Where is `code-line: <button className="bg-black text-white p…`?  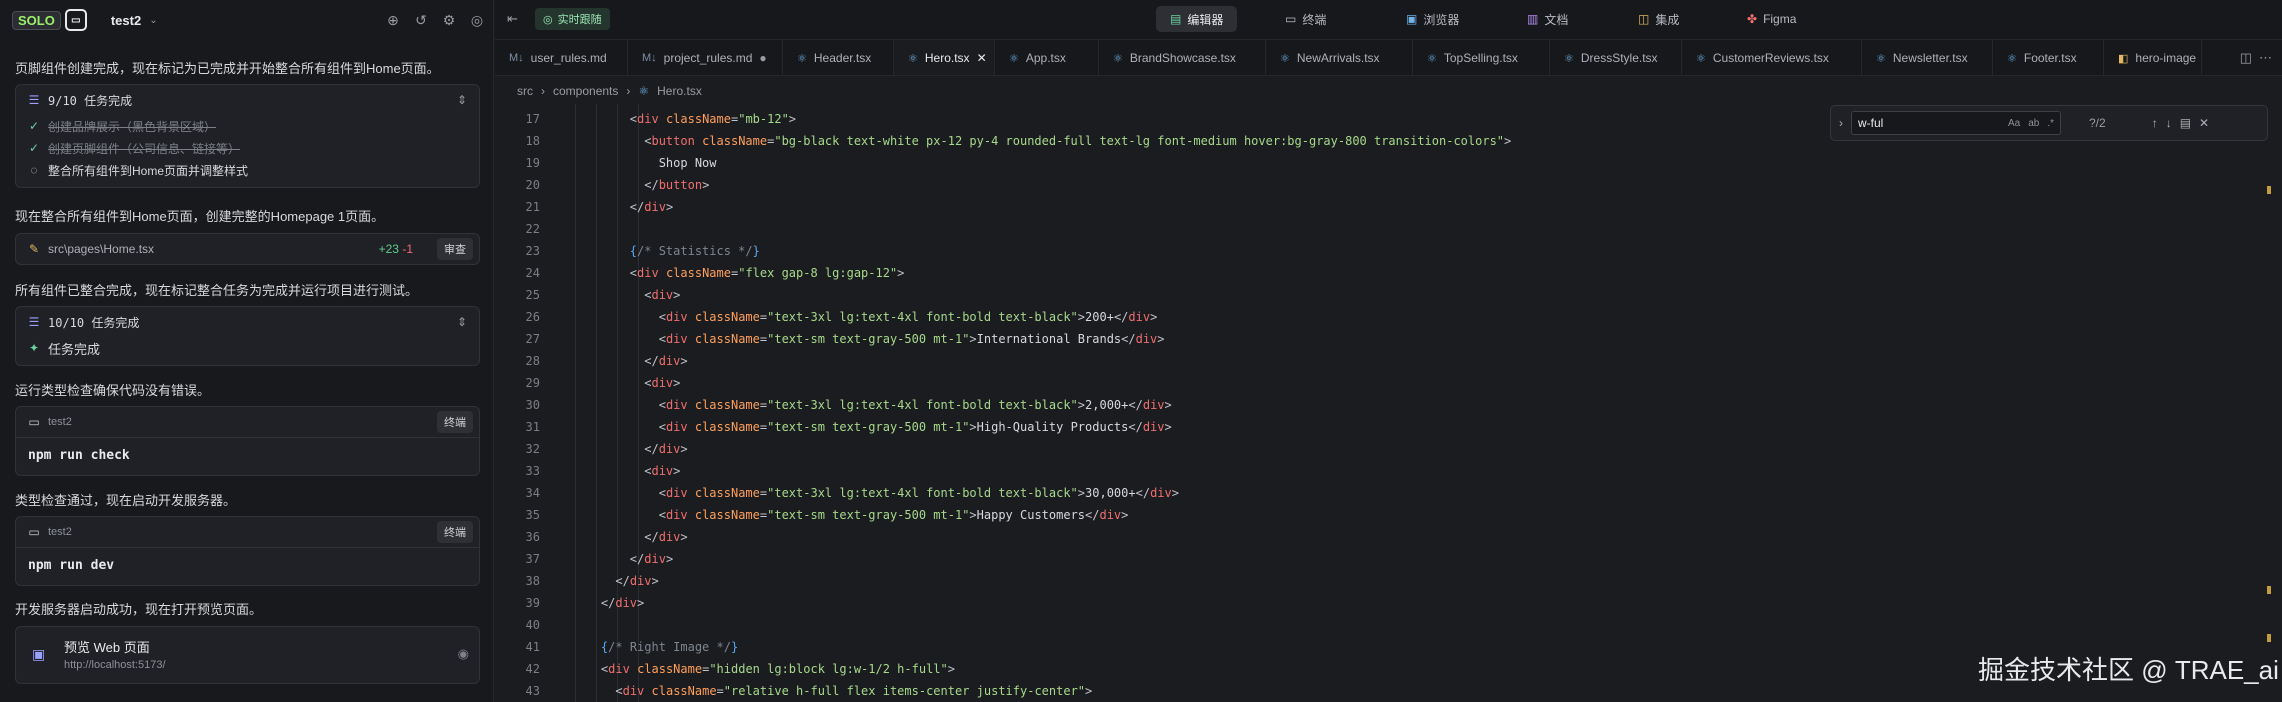 code-line: <button className="bg-black text-white p… is located at coordinates (1078, 141).